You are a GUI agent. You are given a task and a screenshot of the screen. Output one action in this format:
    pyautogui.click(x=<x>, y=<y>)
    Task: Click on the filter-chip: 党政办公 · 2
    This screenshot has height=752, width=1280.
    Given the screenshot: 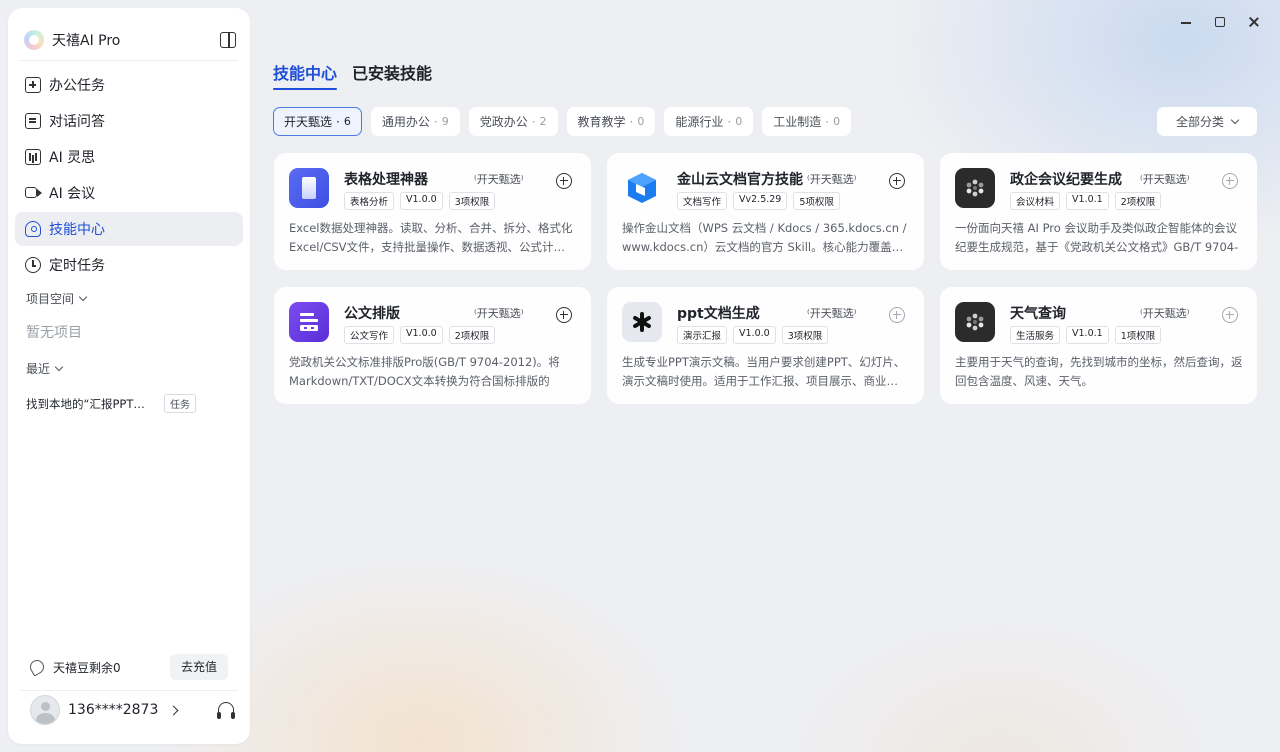 What is the action you would take?
    pyautogui.click(x=513, y=121)
    